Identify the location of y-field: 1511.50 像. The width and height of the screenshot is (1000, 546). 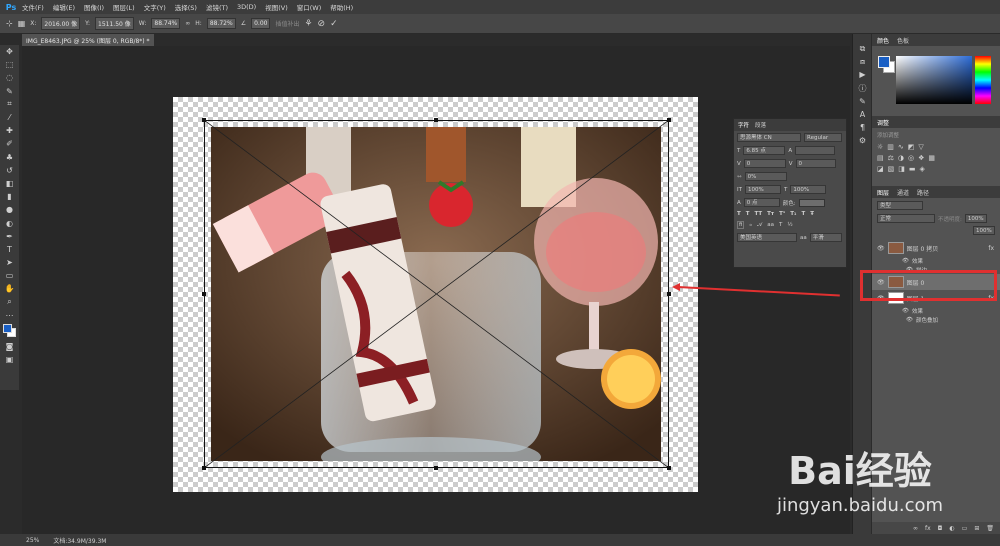
(114, 23).